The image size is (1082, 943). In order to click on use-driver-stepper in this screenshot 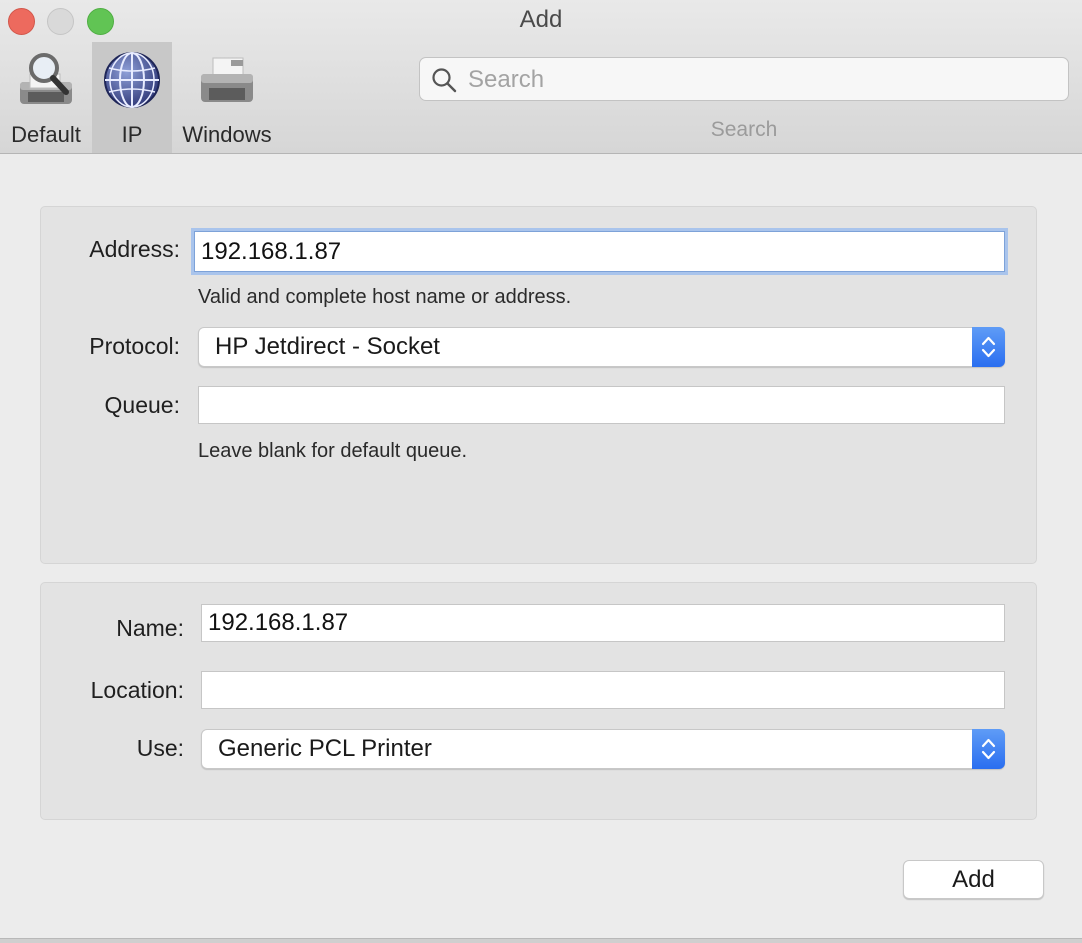, I will do `click(988, 749)`.